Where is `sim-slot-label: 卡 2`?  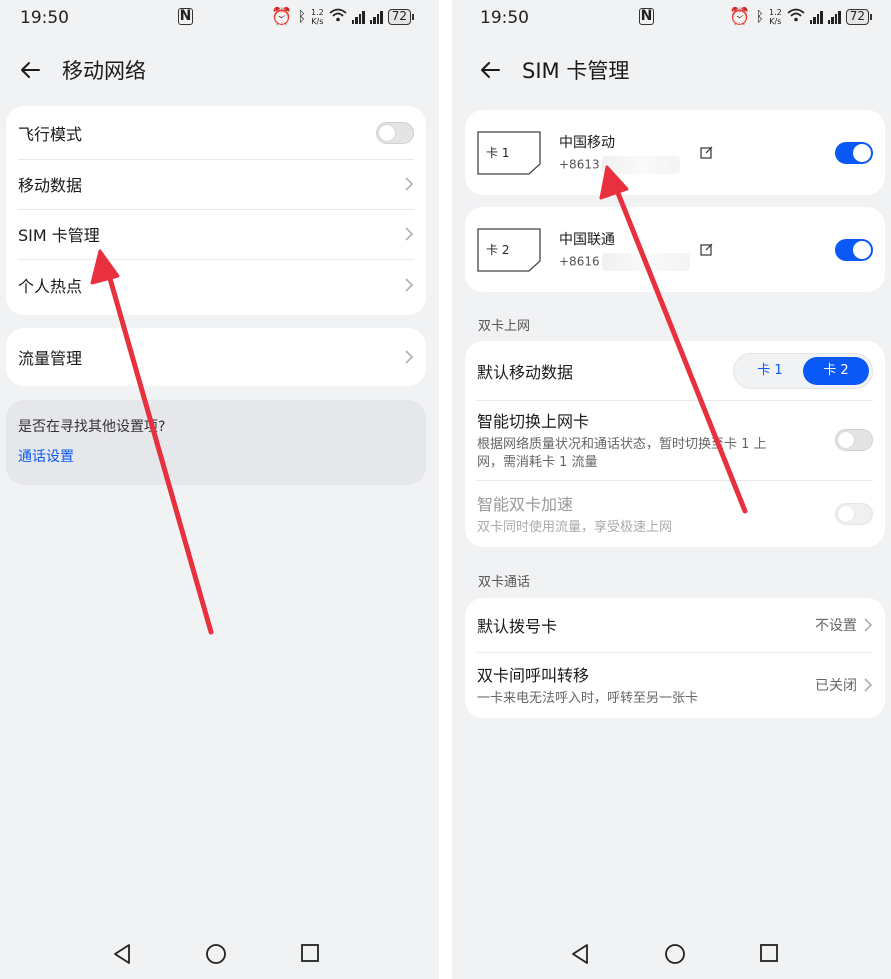
sim-slot-label: 卡 2 is located at coordinates (498, 249).